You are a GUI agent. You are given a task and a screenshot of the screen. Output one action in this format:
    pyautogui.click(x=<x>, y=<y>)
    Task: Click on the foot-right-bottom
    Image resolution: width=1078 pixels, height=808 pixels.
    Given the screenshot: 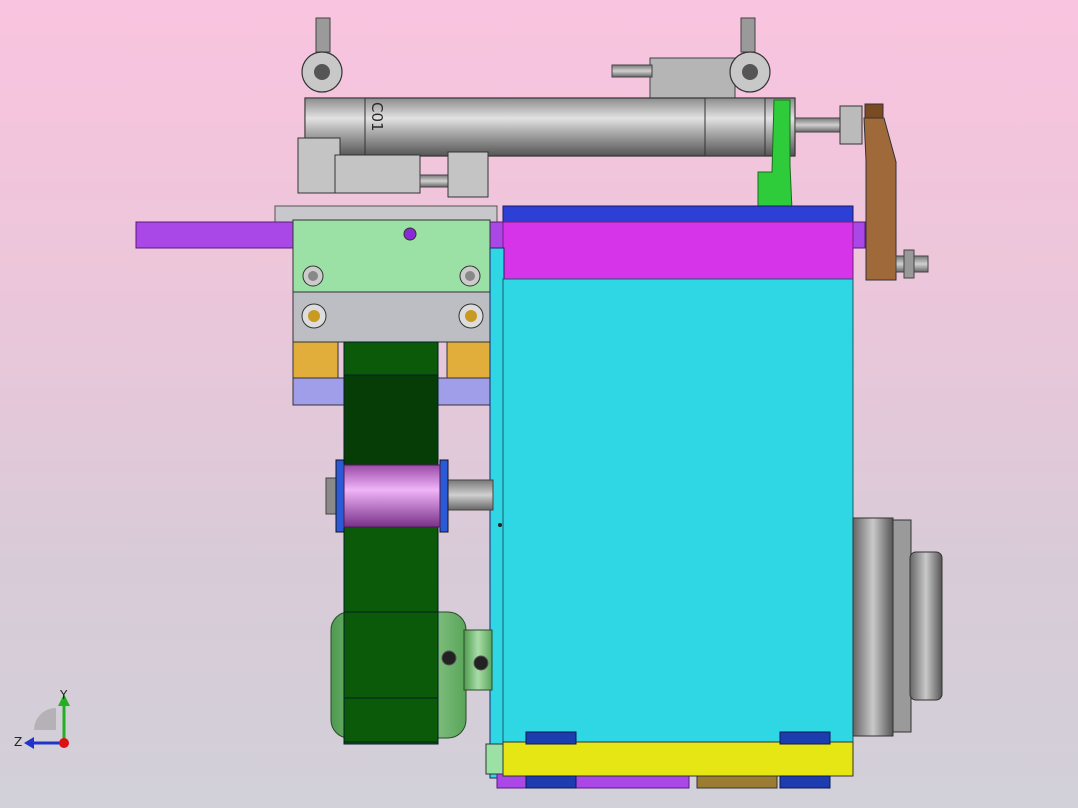 What is the action you would take?
    pyautogui.click(x=805, y=782)
    